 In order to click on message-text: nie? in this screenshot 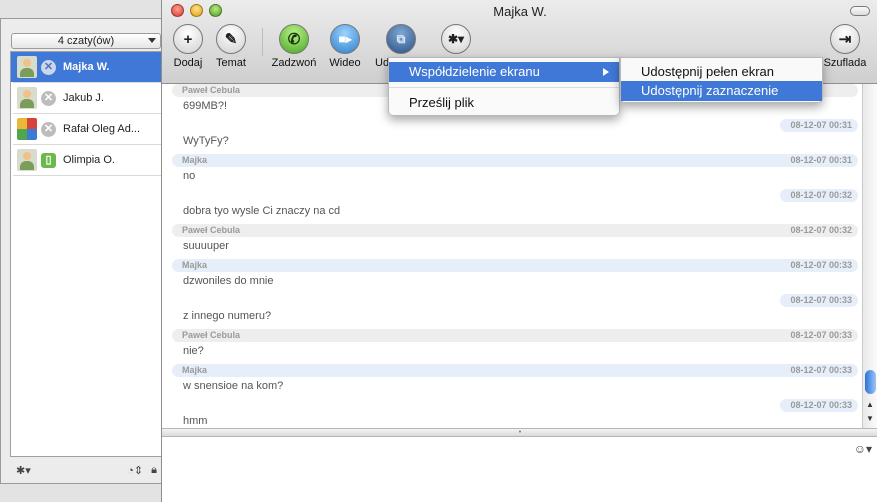, I will do `click(193, 351)`.